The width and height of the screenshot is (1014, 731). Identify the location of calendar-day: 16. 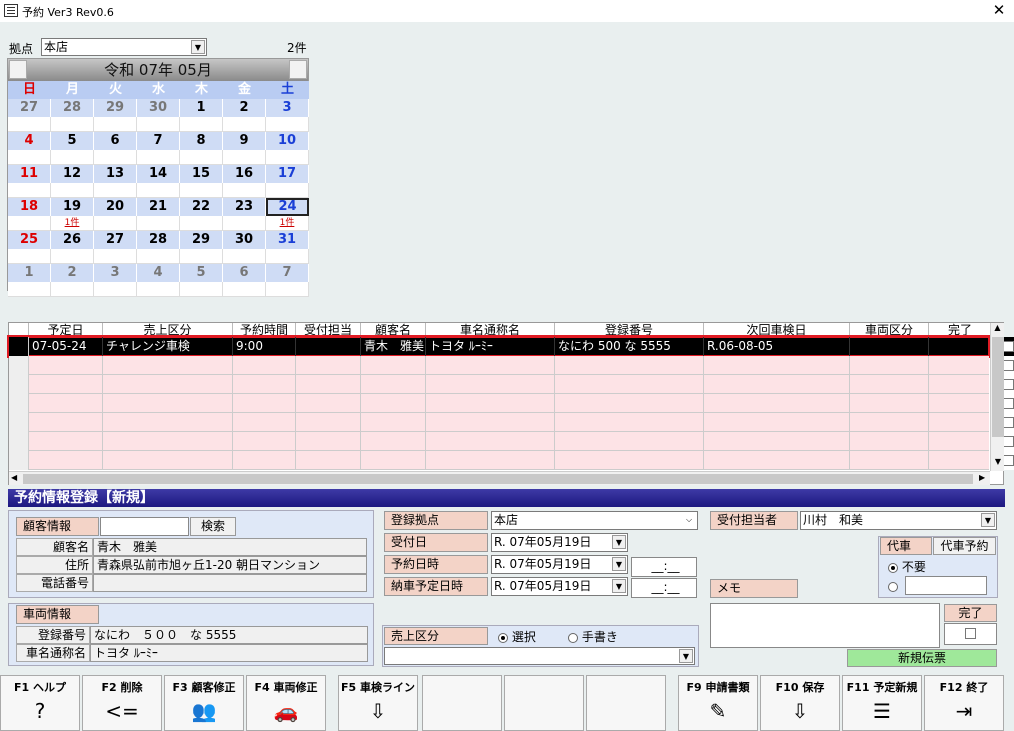
(244, 174).